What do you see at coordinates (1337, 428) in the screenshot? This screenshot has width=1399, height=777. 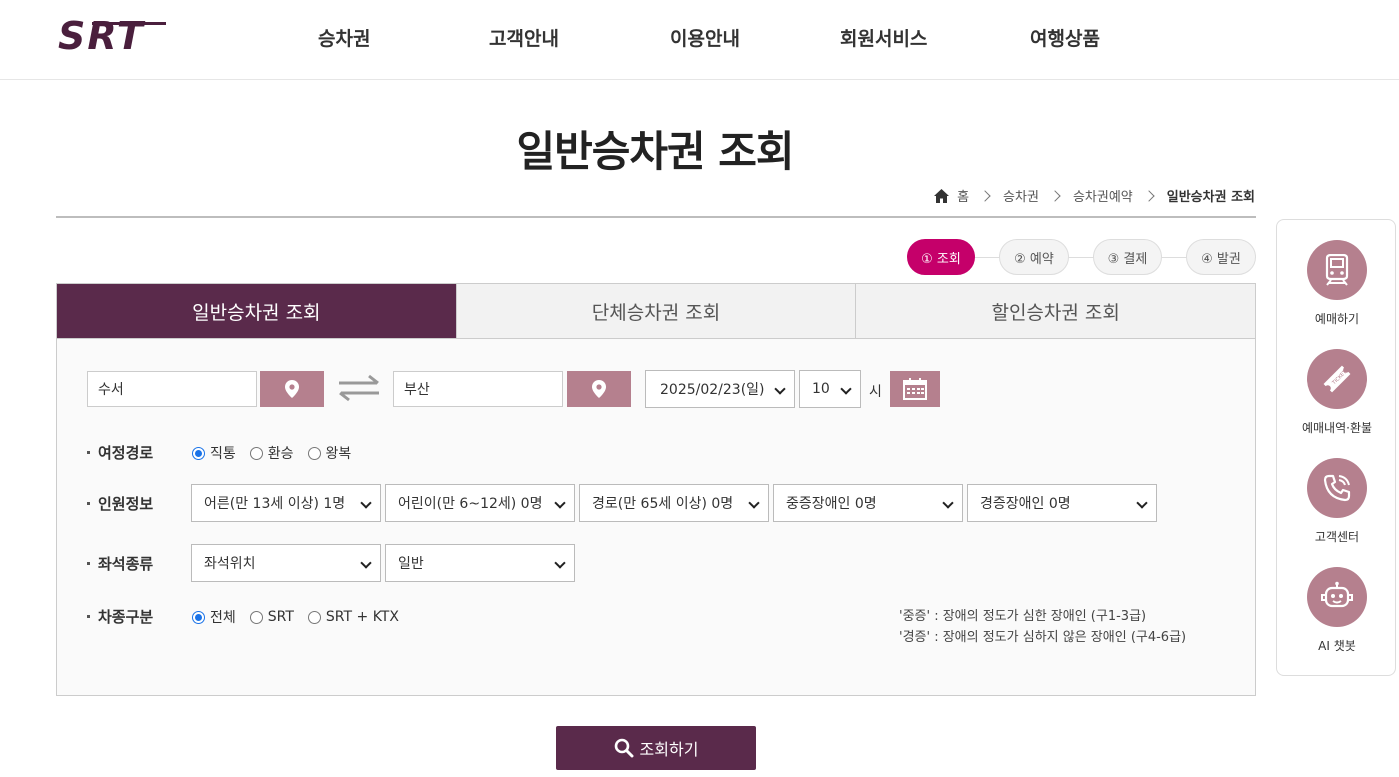 I see `quick-reservation-history-label: 예매내역·환불` at bounding box center [1337, 428].